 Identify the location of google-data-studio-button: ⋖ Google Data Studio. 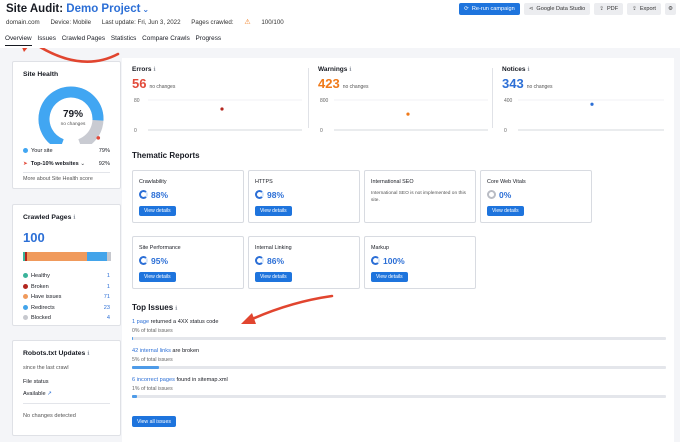
(557, 9).